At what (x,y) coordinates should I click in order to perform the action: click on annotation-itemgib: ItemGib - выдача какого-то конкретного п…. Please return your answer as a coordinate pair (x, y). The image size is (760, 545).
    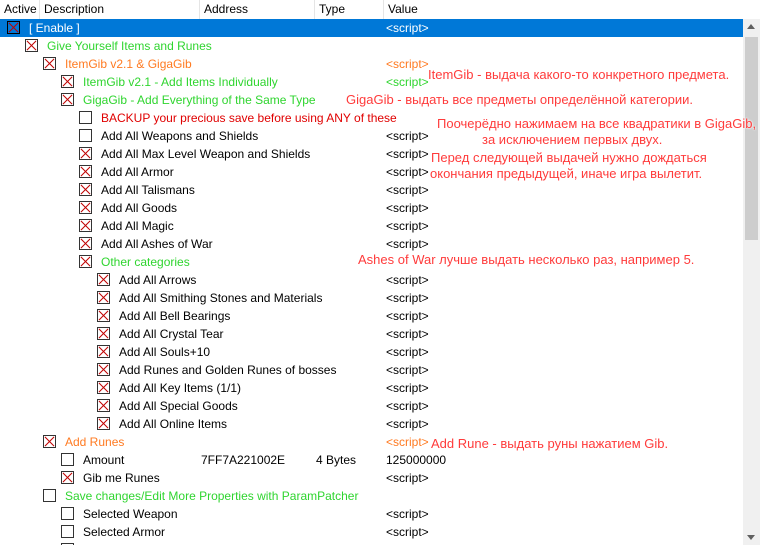
    Looking at the image, I should click on (579, 74).